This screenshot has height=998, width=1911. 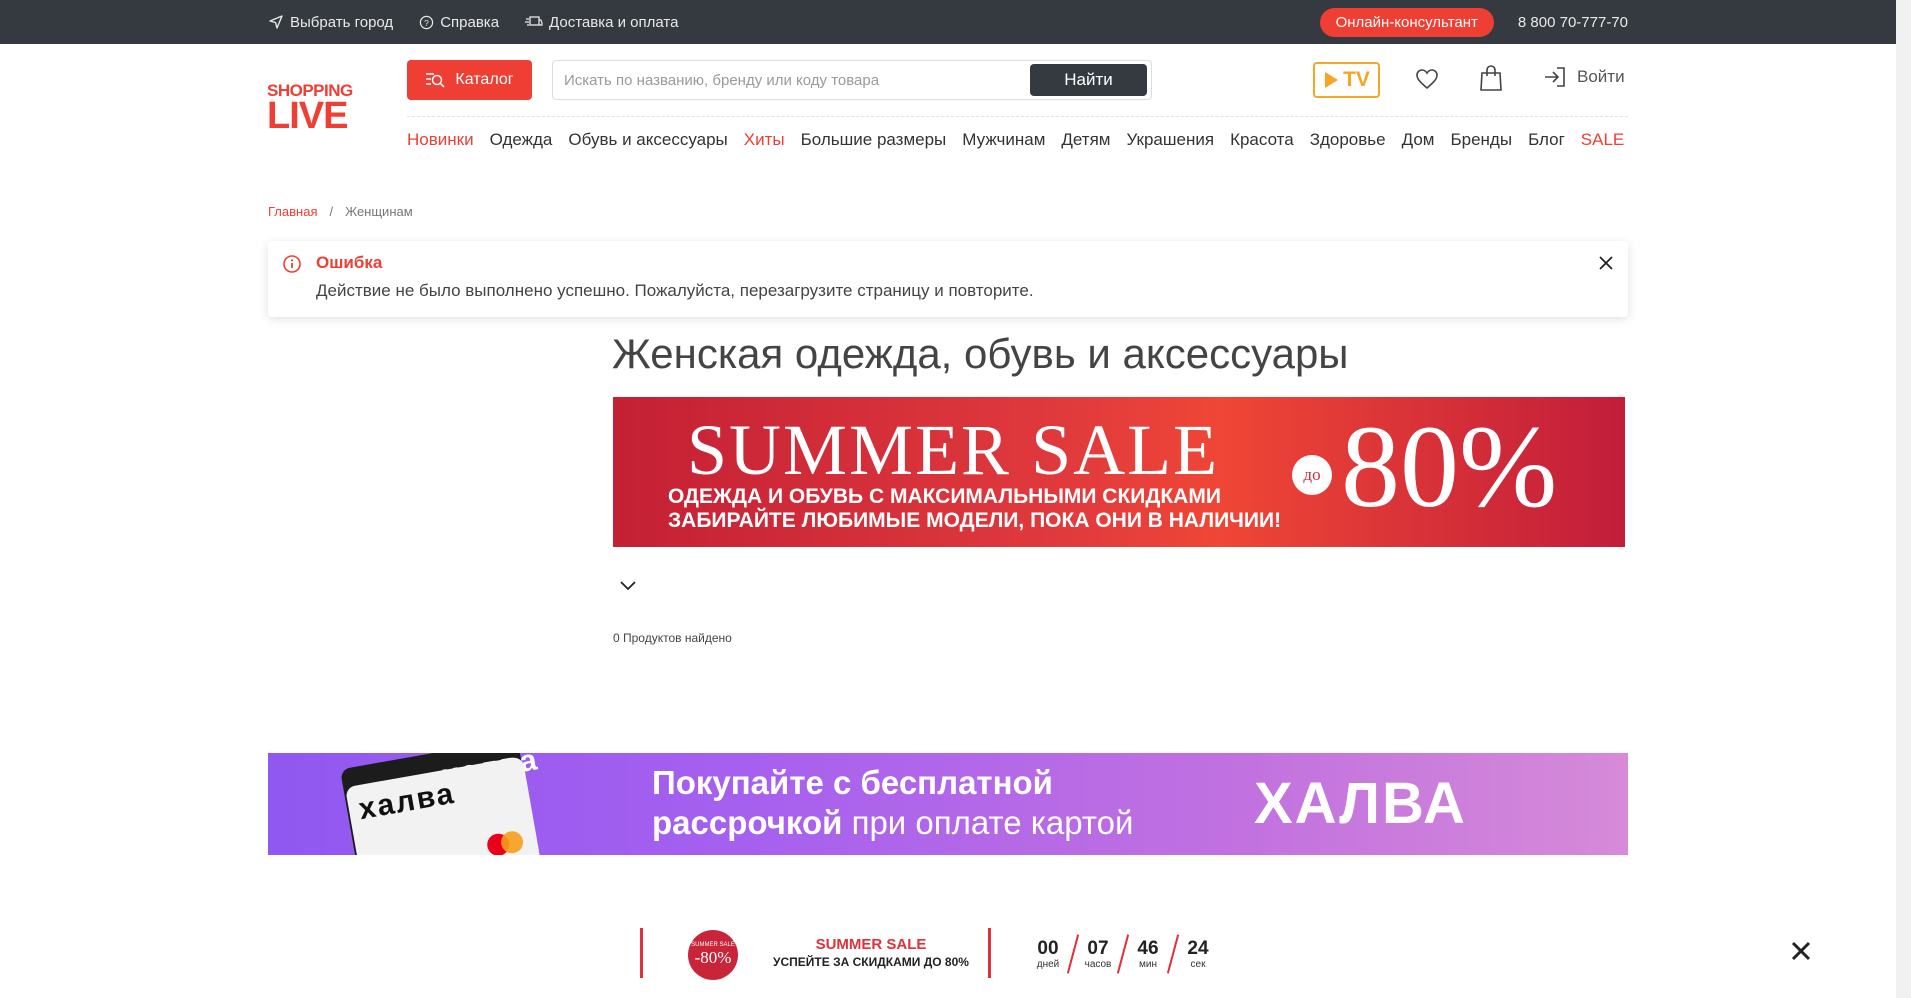 I want to click on nav-item-brands: Бренды, so click(x=1481, y=140).